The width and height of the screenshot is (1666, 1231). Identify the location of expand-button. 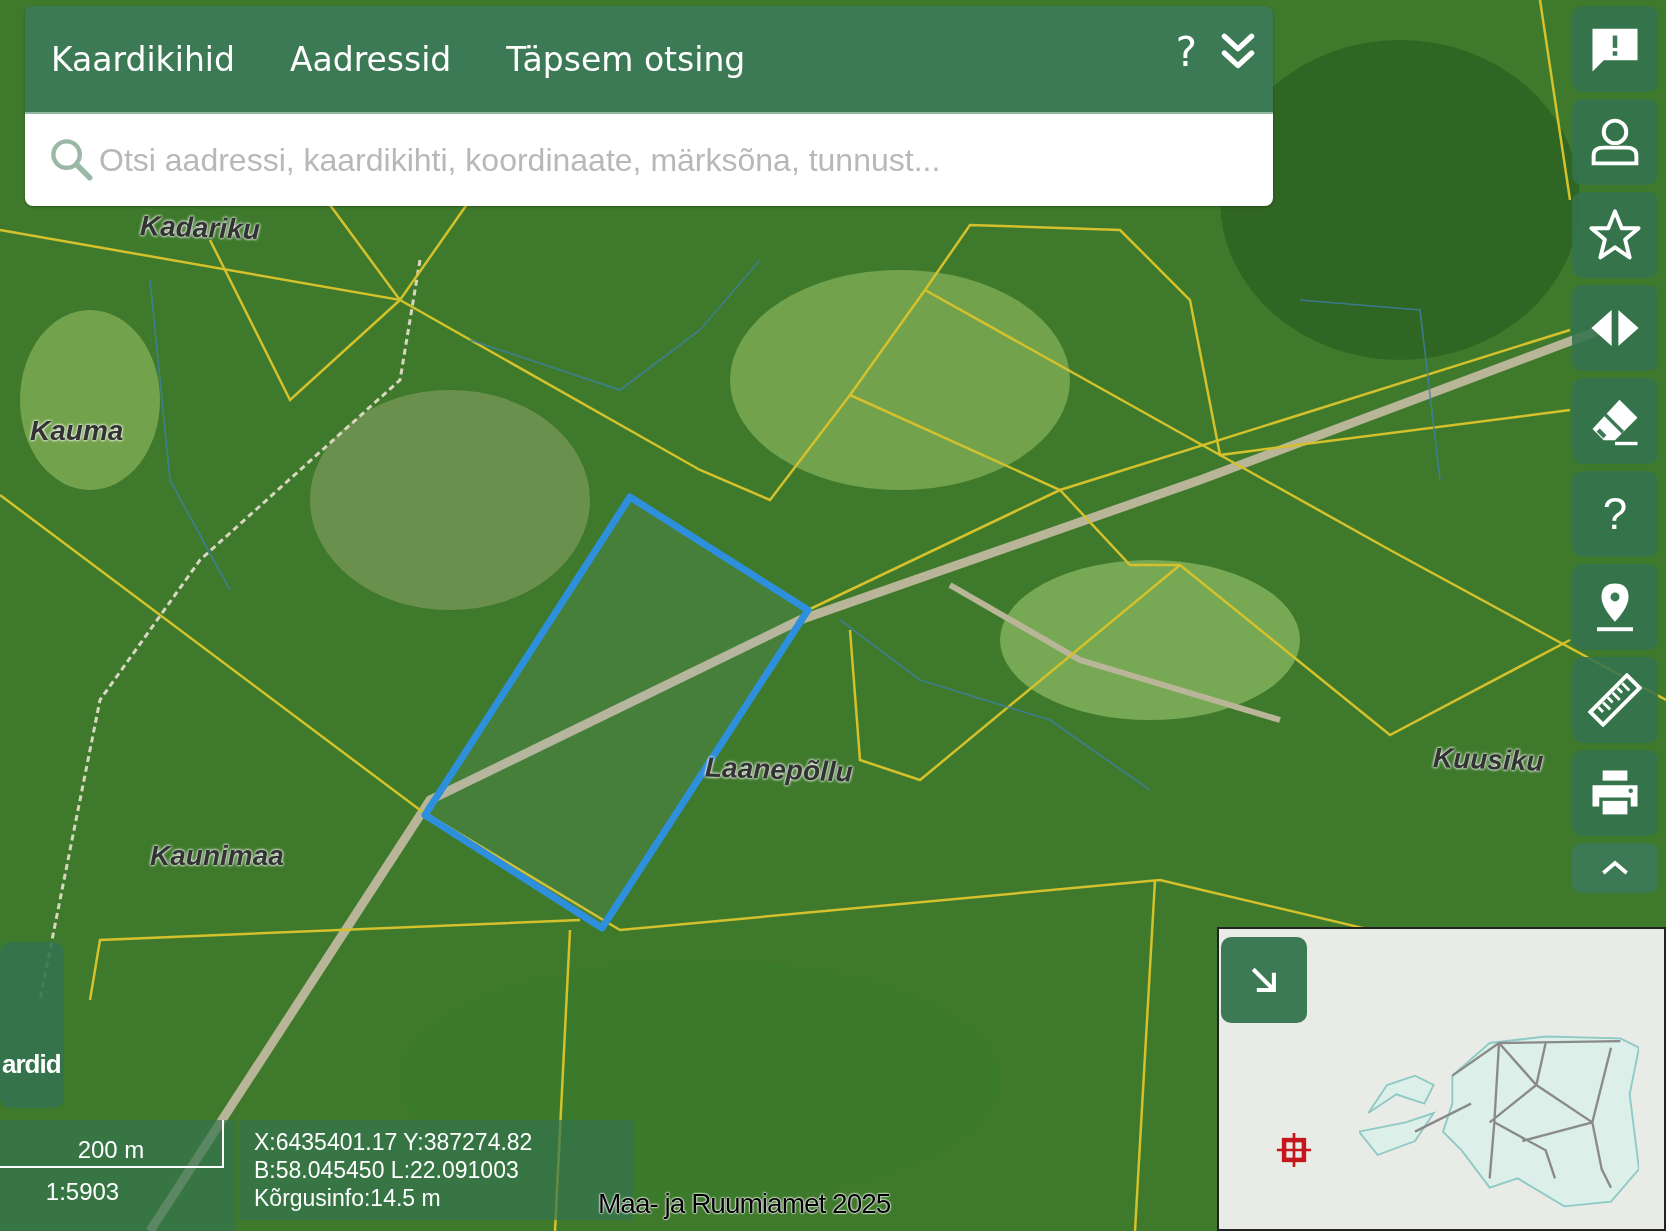
(1264, 980).